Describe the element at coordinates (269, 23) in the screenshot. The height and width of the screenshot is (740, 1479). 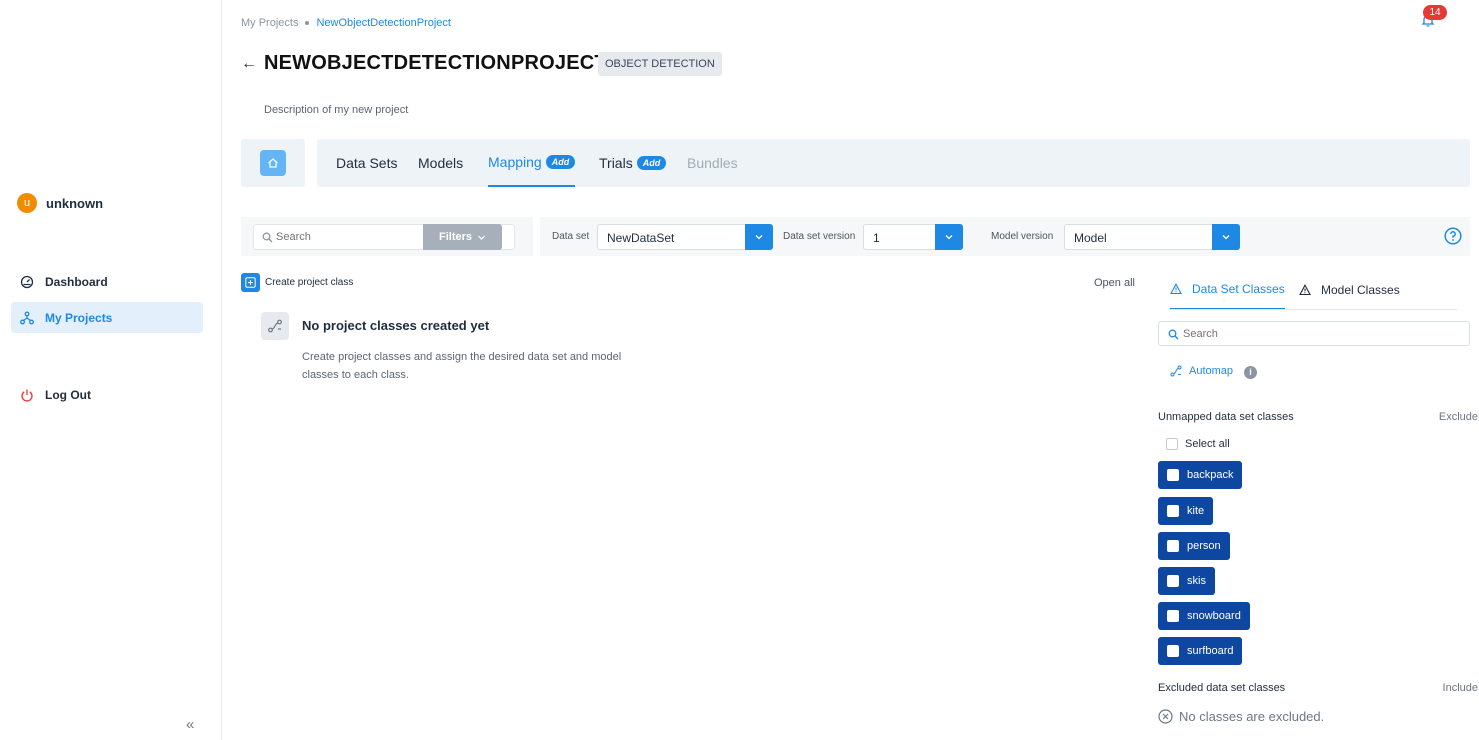
I see `breadcrumb-my-projects: My Projects` at that location.